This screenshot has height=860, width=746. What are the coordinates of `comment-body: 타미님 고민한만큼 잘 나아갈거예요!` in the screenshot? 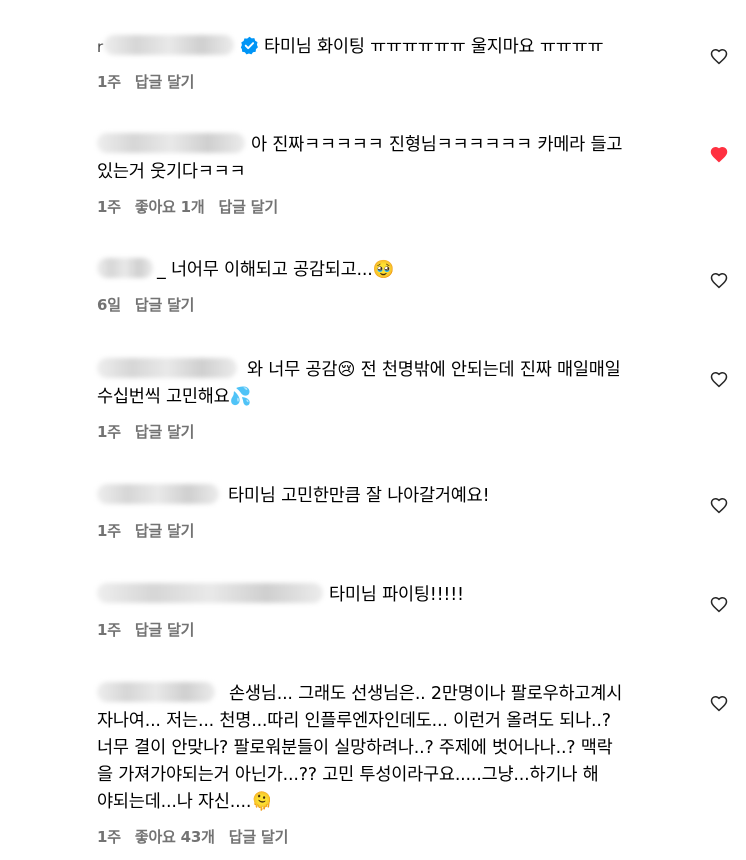 It's located at (392, 496).